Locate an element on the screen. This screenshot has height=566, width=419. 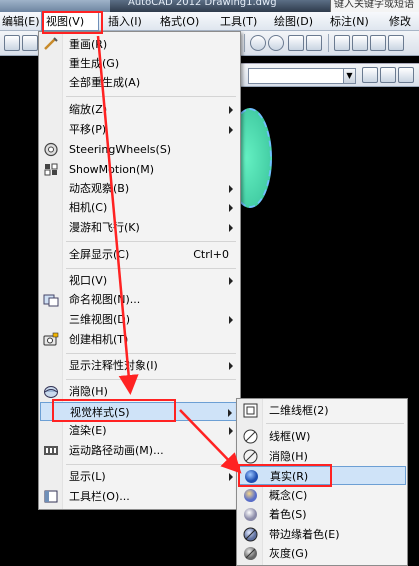
menu-item-label: 全部重生成(A) is located at coordinates (105, 82).